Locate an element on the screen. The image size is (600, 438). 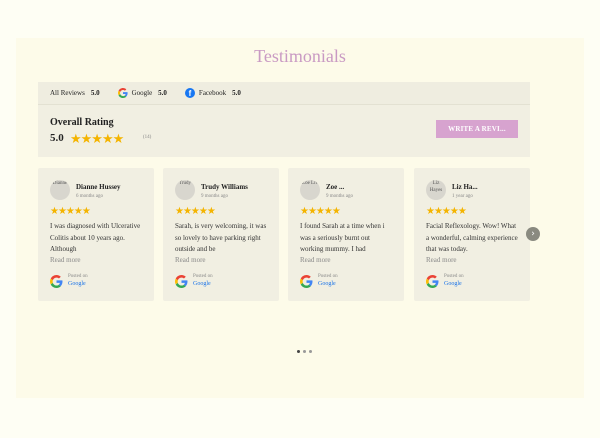
tab-label: All Reviews is located at coordinates (67, 93).